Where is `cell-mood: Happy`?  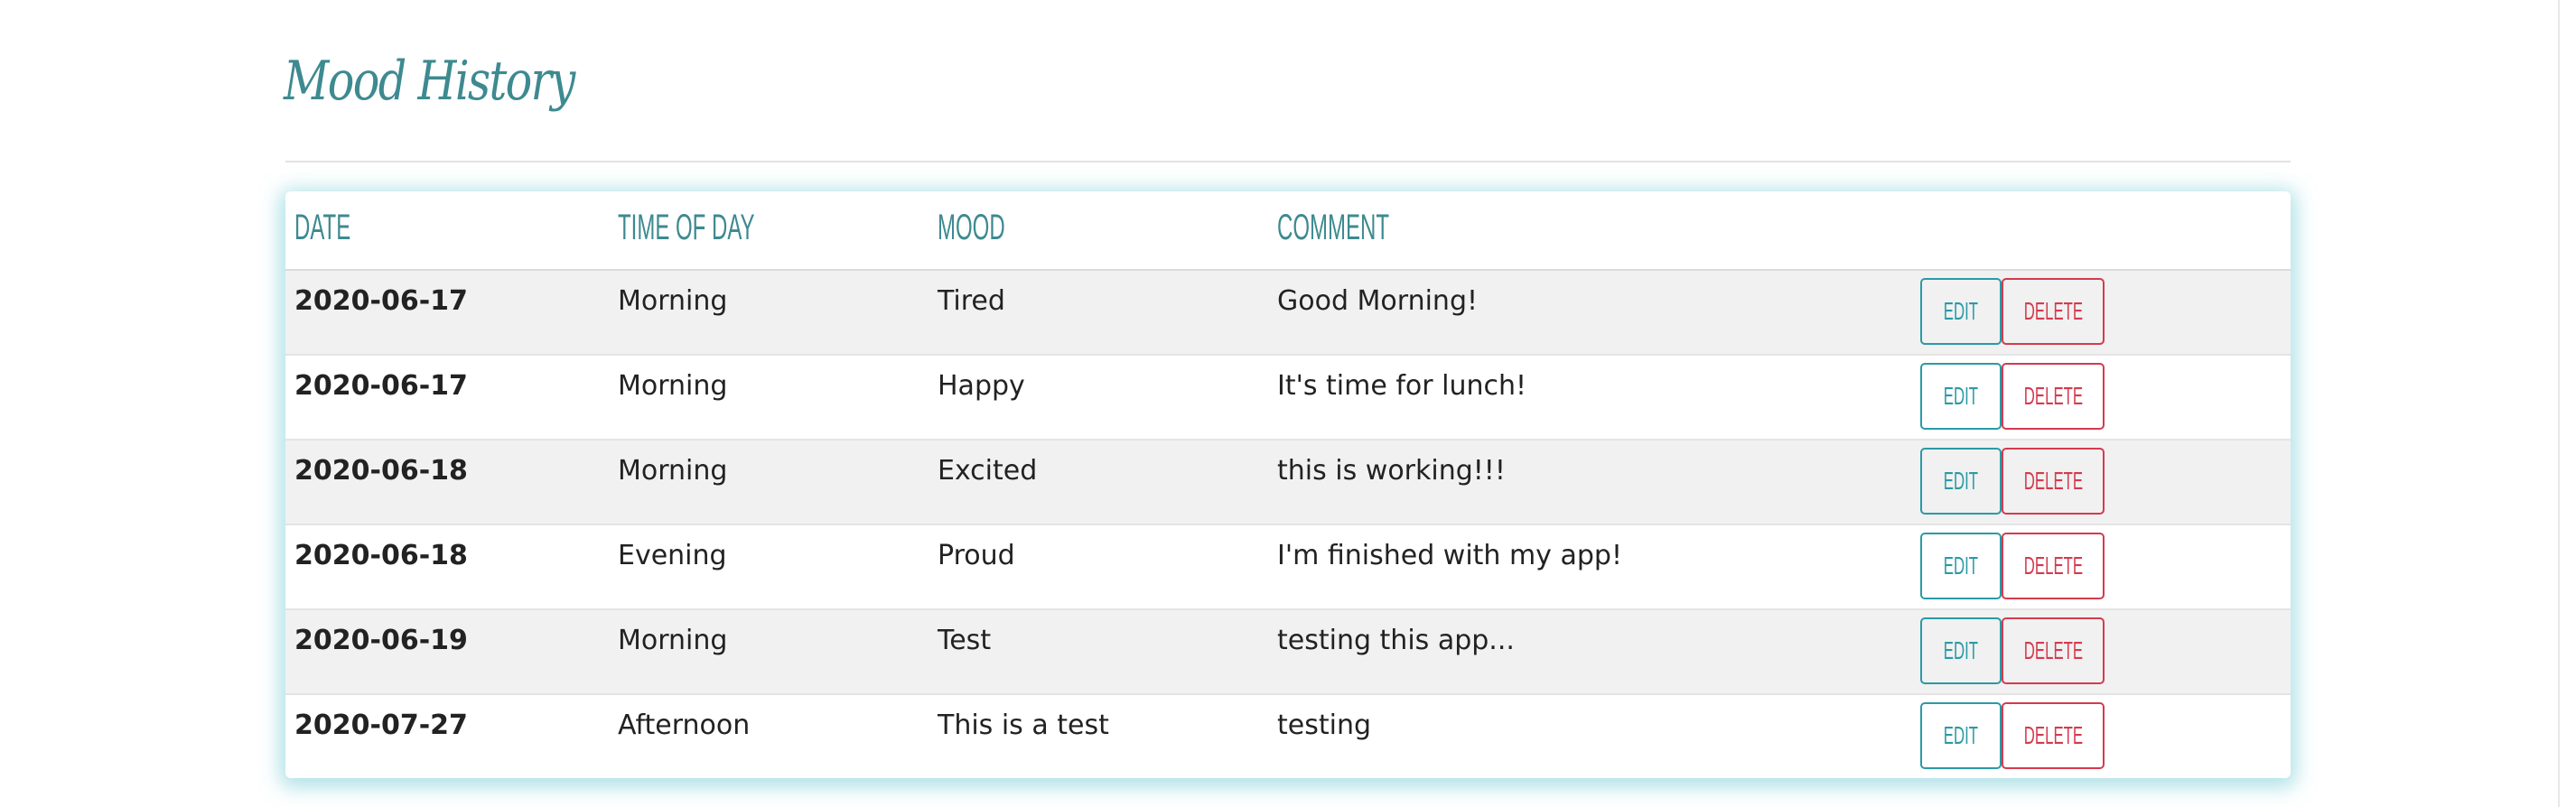 cell-mood: Happy is located at coordinates (982, 386).